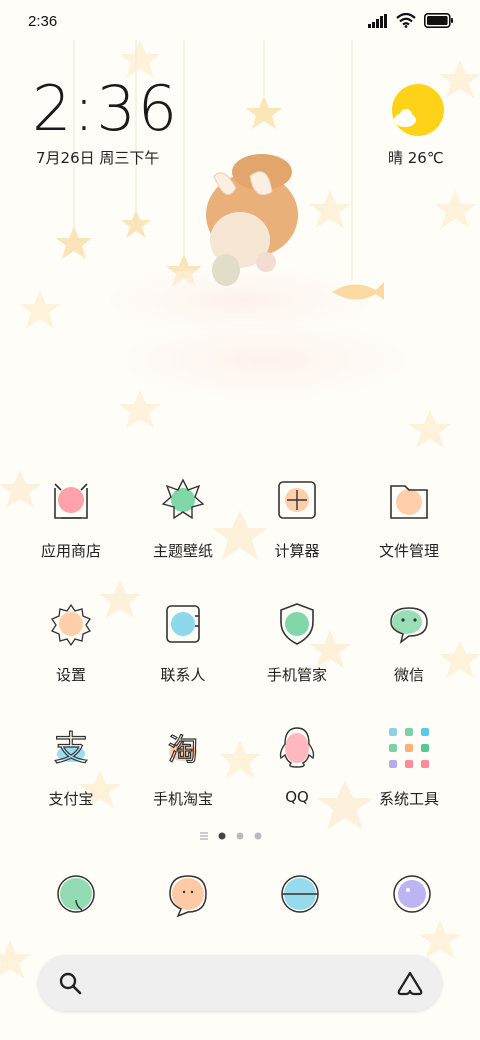  I want to click on home-page-lines-icon, so click(204, 836).